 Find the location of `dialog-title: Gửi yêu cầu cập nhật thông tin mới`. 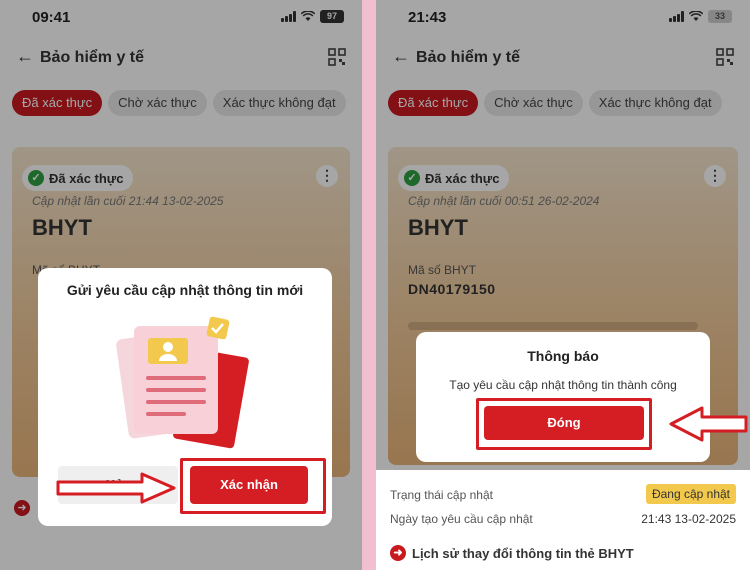

dialog-title: Gửi yêu cầu cập nhật thông tin mới is located at coordinates (185, 290).